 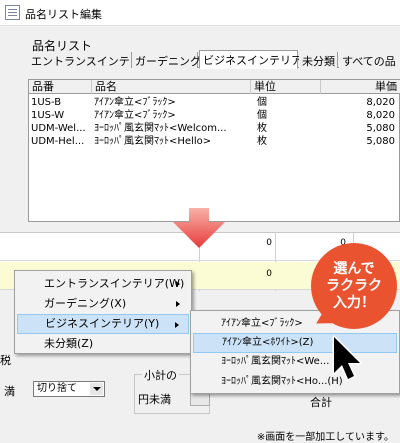 What do you see at coordinates (114, 283) in the screenshot?
I see `menu-item-label: エントランスインテリア(W)` at bounding box center [114, 283].